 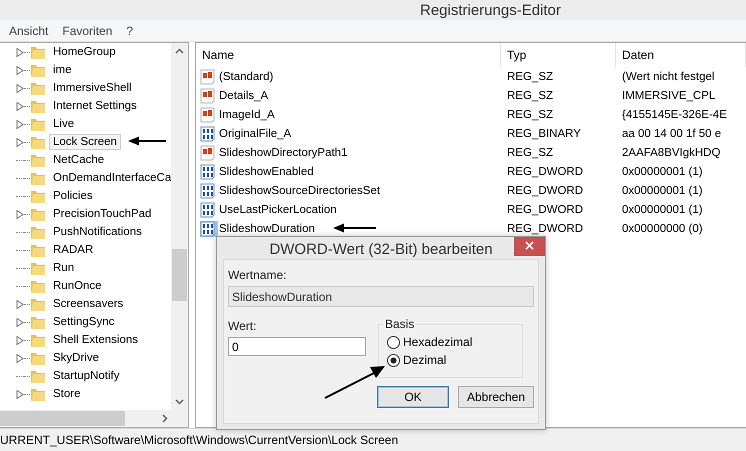 What do you see at coordinates (300, 191) in the screenshot?
I see `value-name: SlideshowSourceDirectoriesSet` at bounding box center [300, 191].